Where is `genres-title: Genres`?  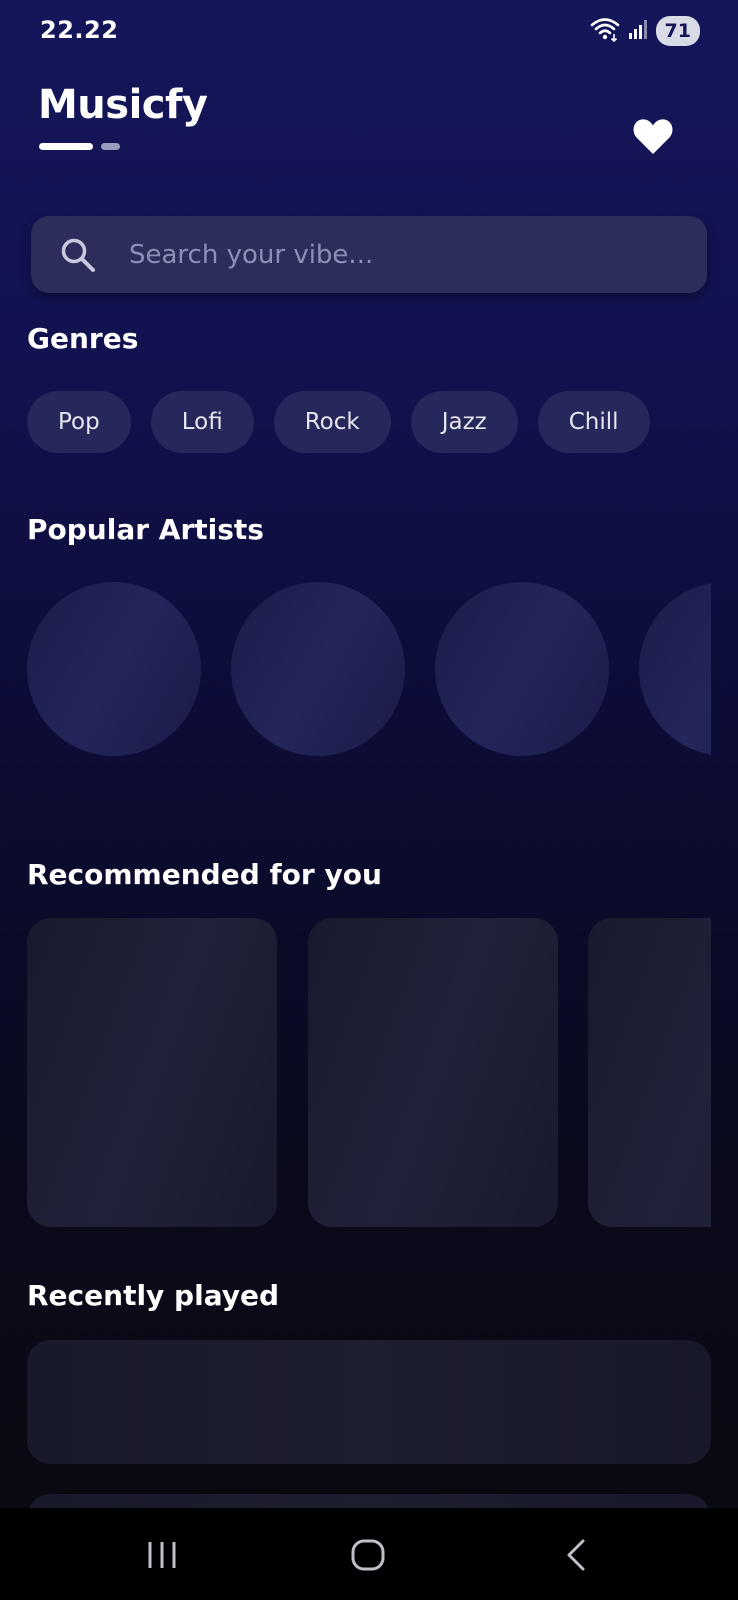 genres-title: Genres is located at coordinates (83, 338).